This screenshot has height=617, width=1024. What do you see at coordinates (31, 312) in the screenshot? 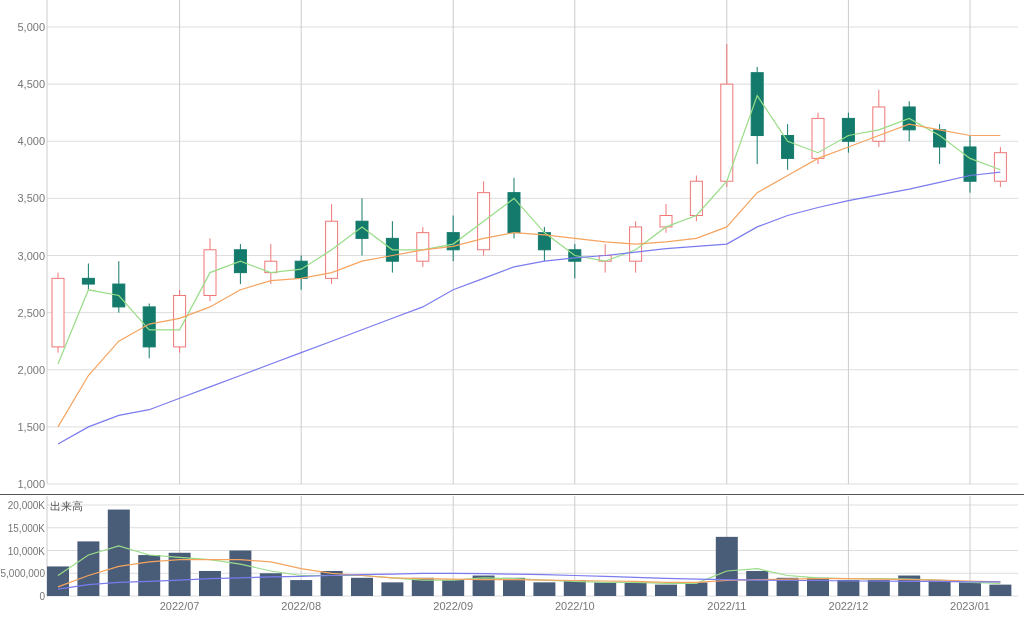
I see `y-axis-label: 2,500` at bounding box center [31, 312].